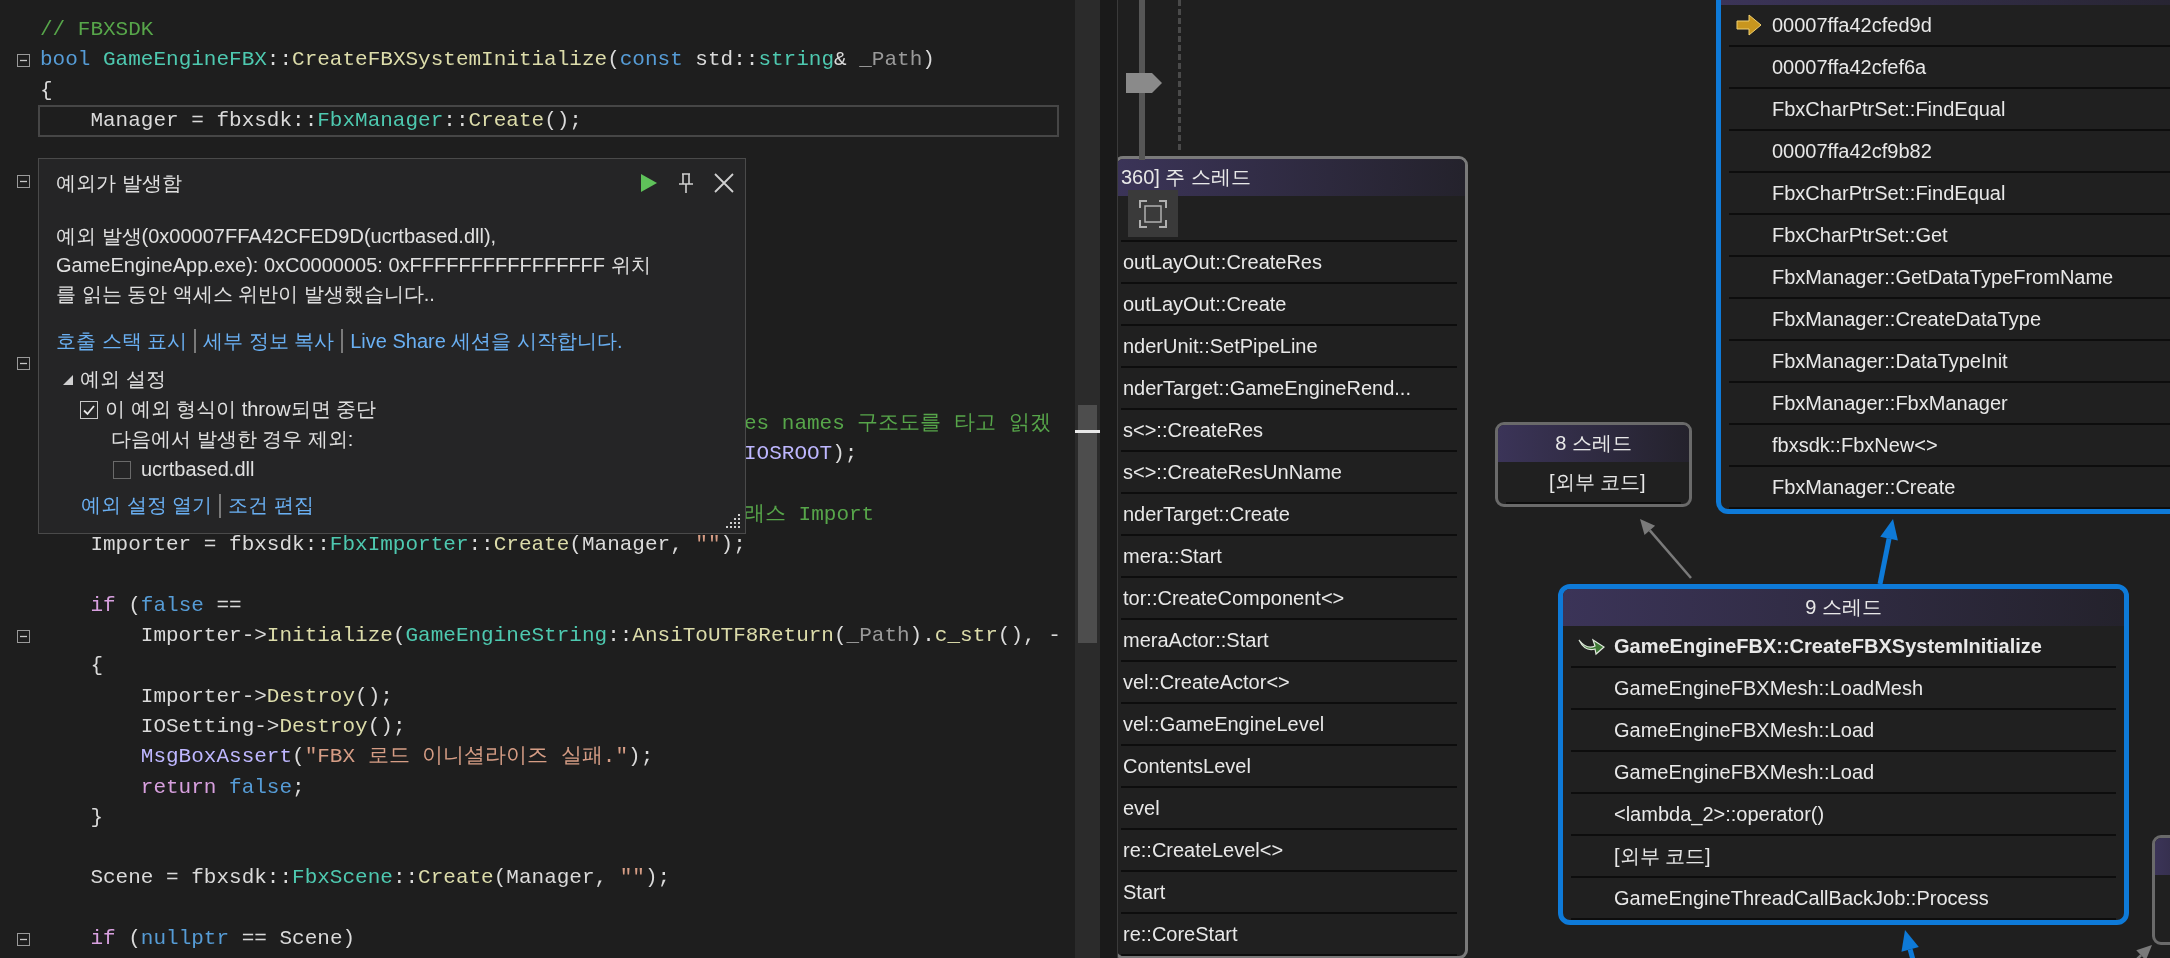 This screenshot has width=2170, height=958. Describe the element at coordinates (1205, 304) in the screenshot. I see `stack-frame: outLayOut::Create` at that location.